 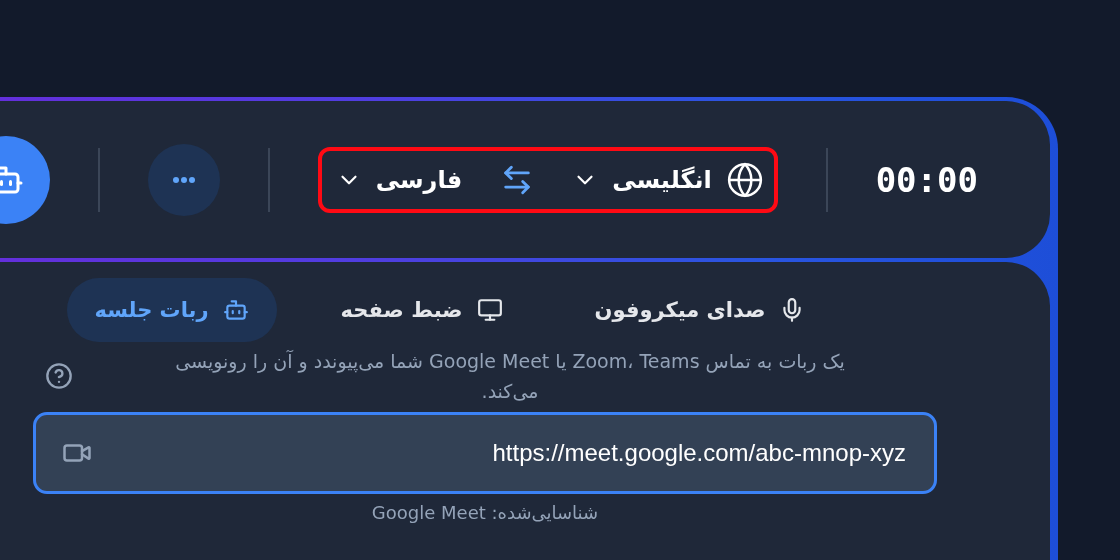 What do you see at coordinates (171, 310) in the screenshot?
I see `mode-tab: ربات جلسه` at bounding box center [171, 310].